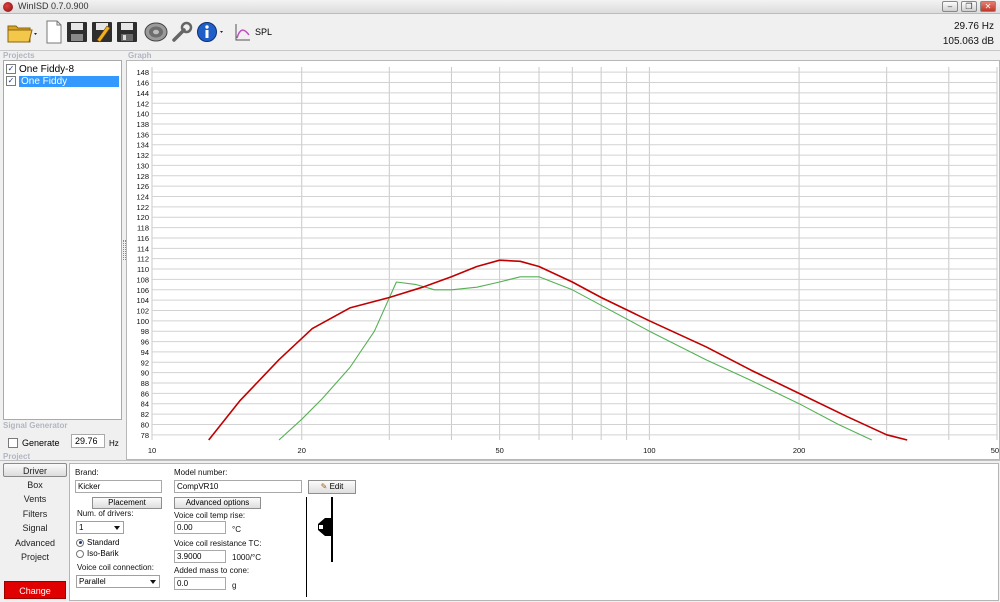  What do you see at coordinates (77, 32) in the screenshot?
I see `save-button` at bounding box center [77, 32].